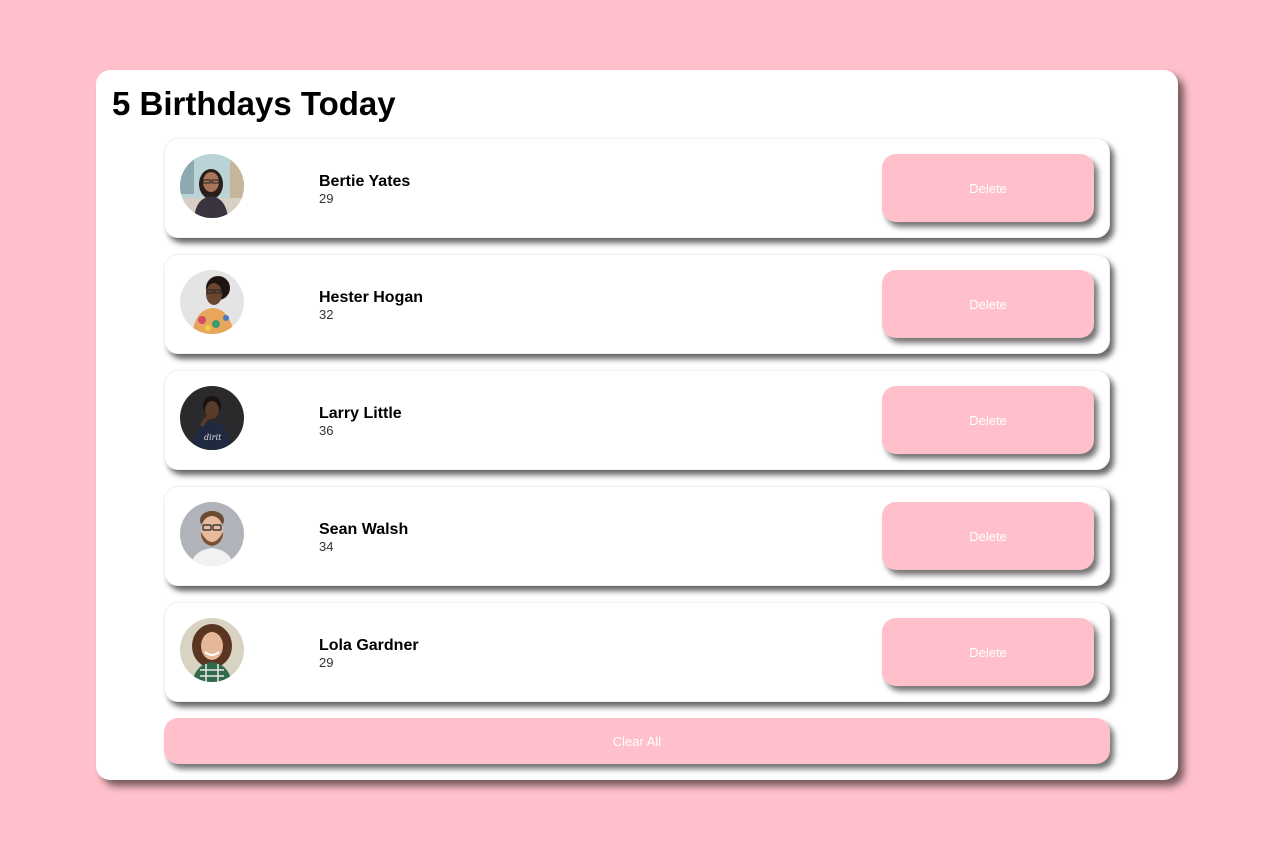  I want to click on person-info: Lola Gardner 29, so click(369, 653).